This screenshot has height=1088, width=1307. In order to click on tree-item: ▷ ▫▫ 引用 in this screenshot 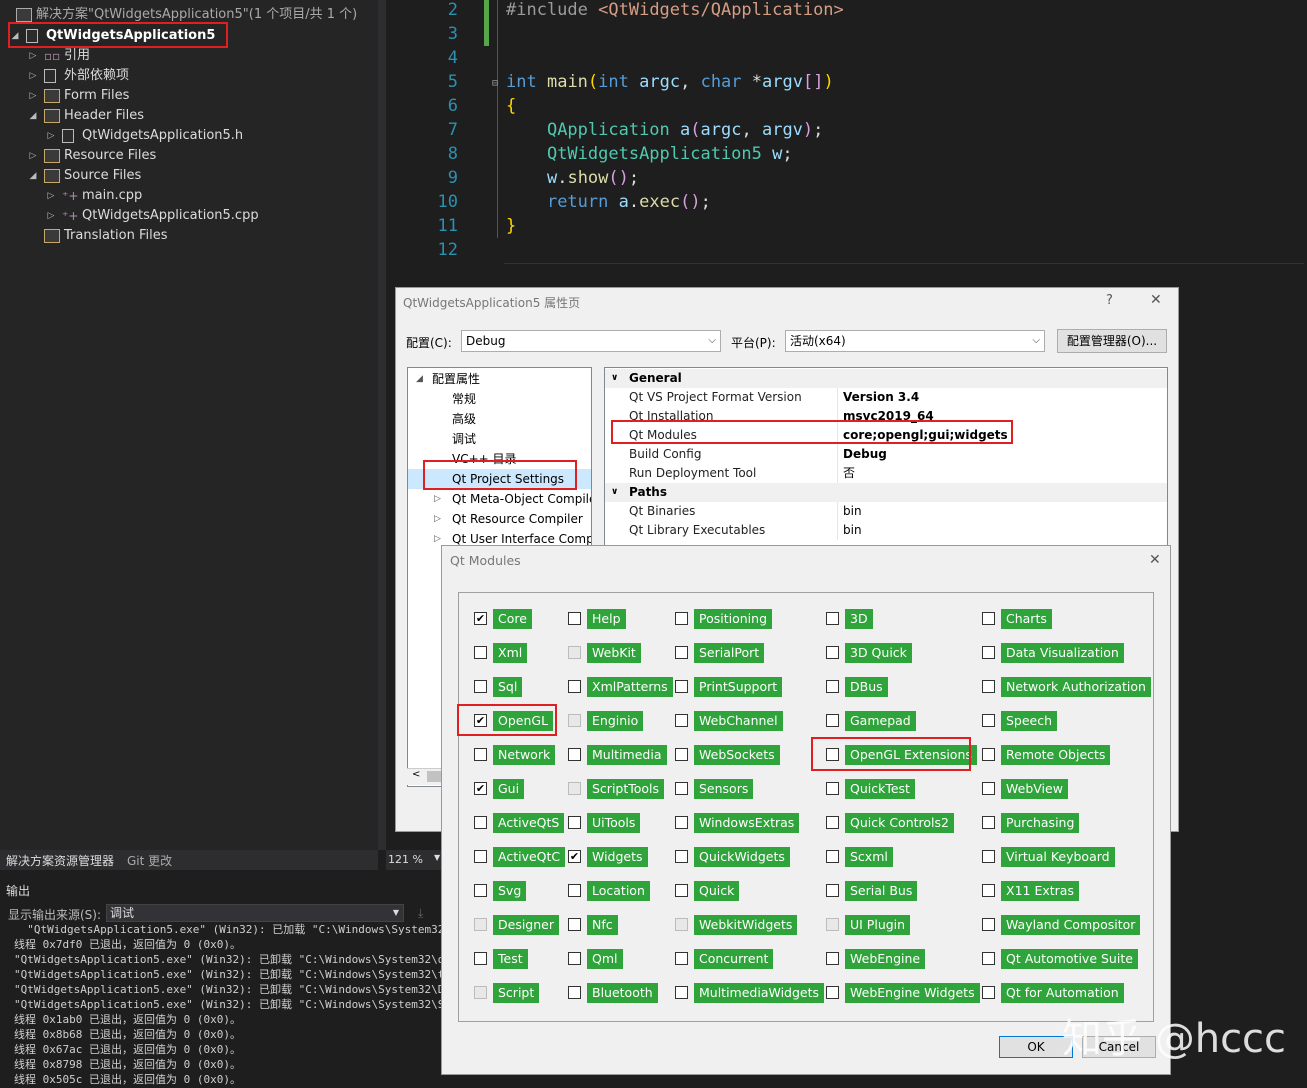, I will do `click(189, 56)`.